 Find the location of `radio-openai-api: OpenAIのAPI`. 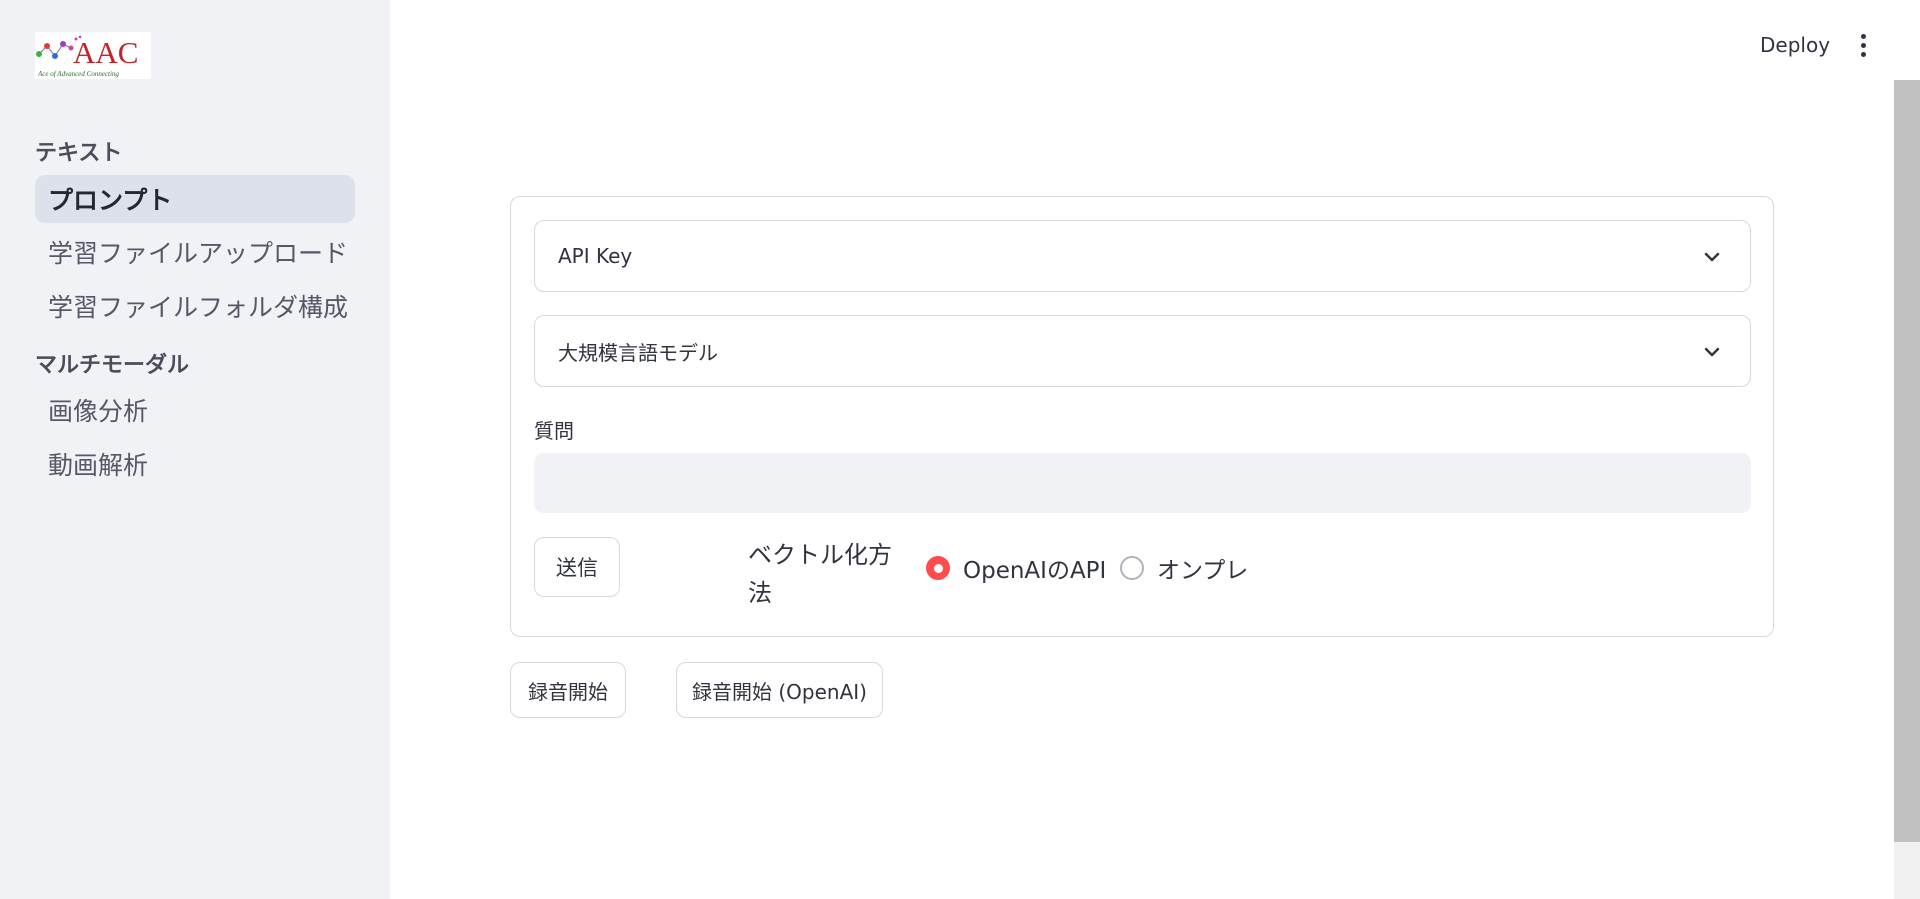

radio-openai-api: OpenAIのAPI is located at coordinates (1016, 568).